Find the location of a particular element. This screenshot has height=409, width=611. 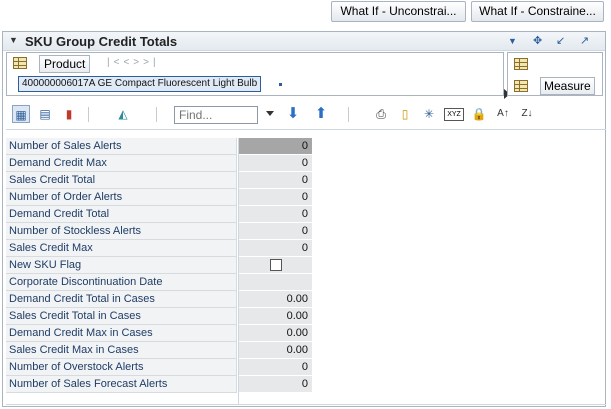

find-previous-up-arrow-icon: ⬆ is located at coordinates (321, 114).